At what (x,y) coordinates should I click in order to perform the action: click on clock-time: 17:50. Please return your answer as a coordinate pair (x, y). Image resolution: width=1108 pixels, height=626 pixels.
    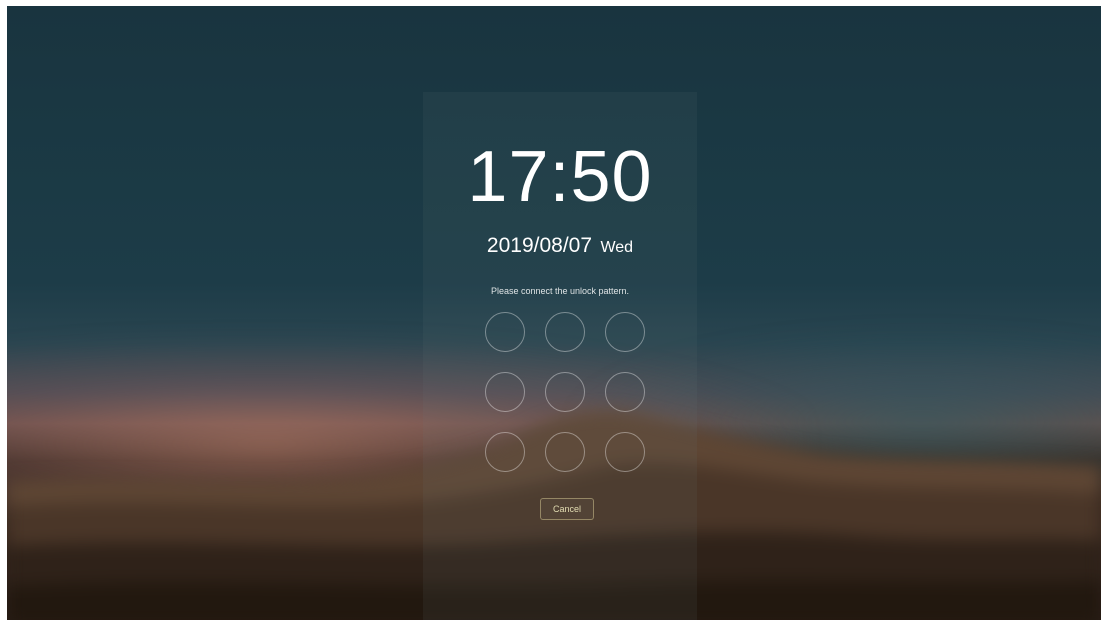
    Looking at the image, I should click on (560, 177).